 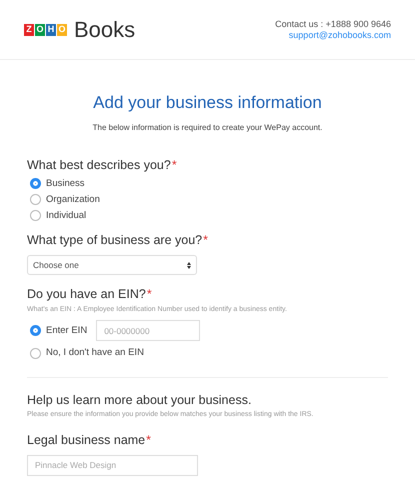 I want to click on ein-field: 00-0000000, so click(x=148, y=331).